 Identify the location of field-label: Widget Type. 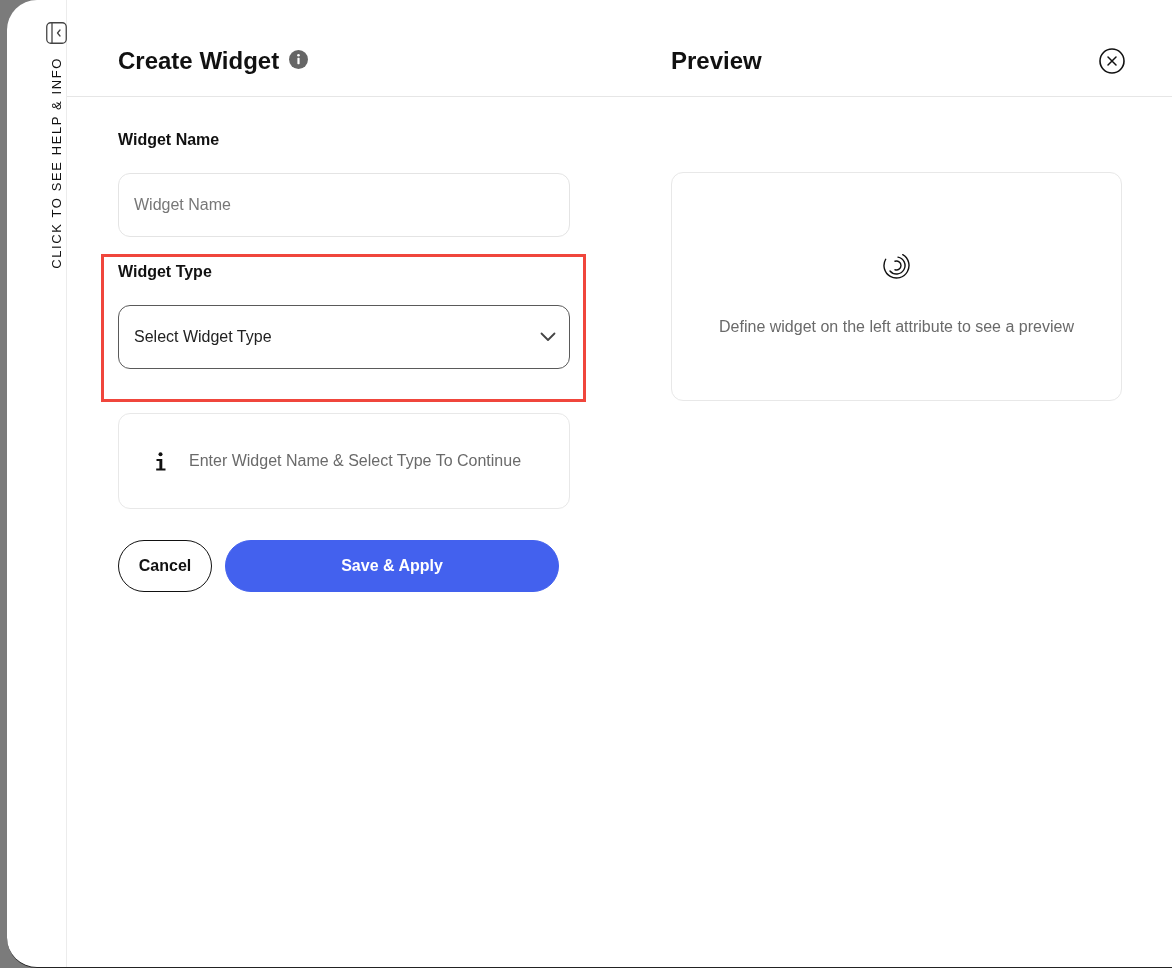
(165, 272).